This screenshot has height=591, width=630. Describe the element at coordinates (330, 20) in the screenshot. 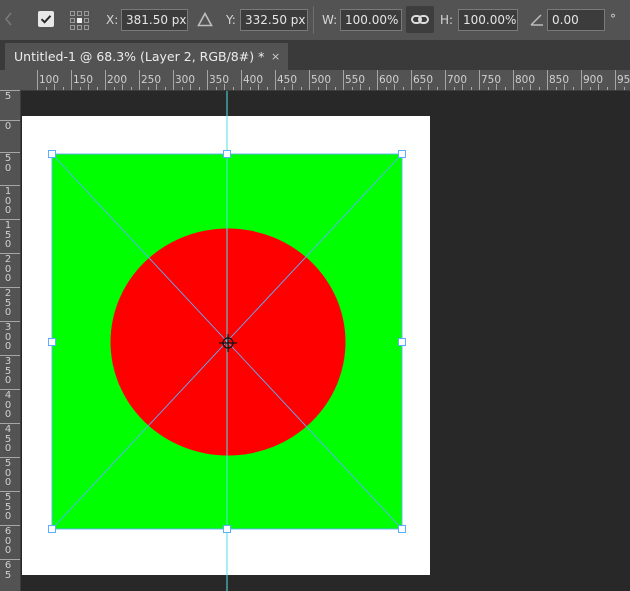

I see `w-label: W:` at that location.